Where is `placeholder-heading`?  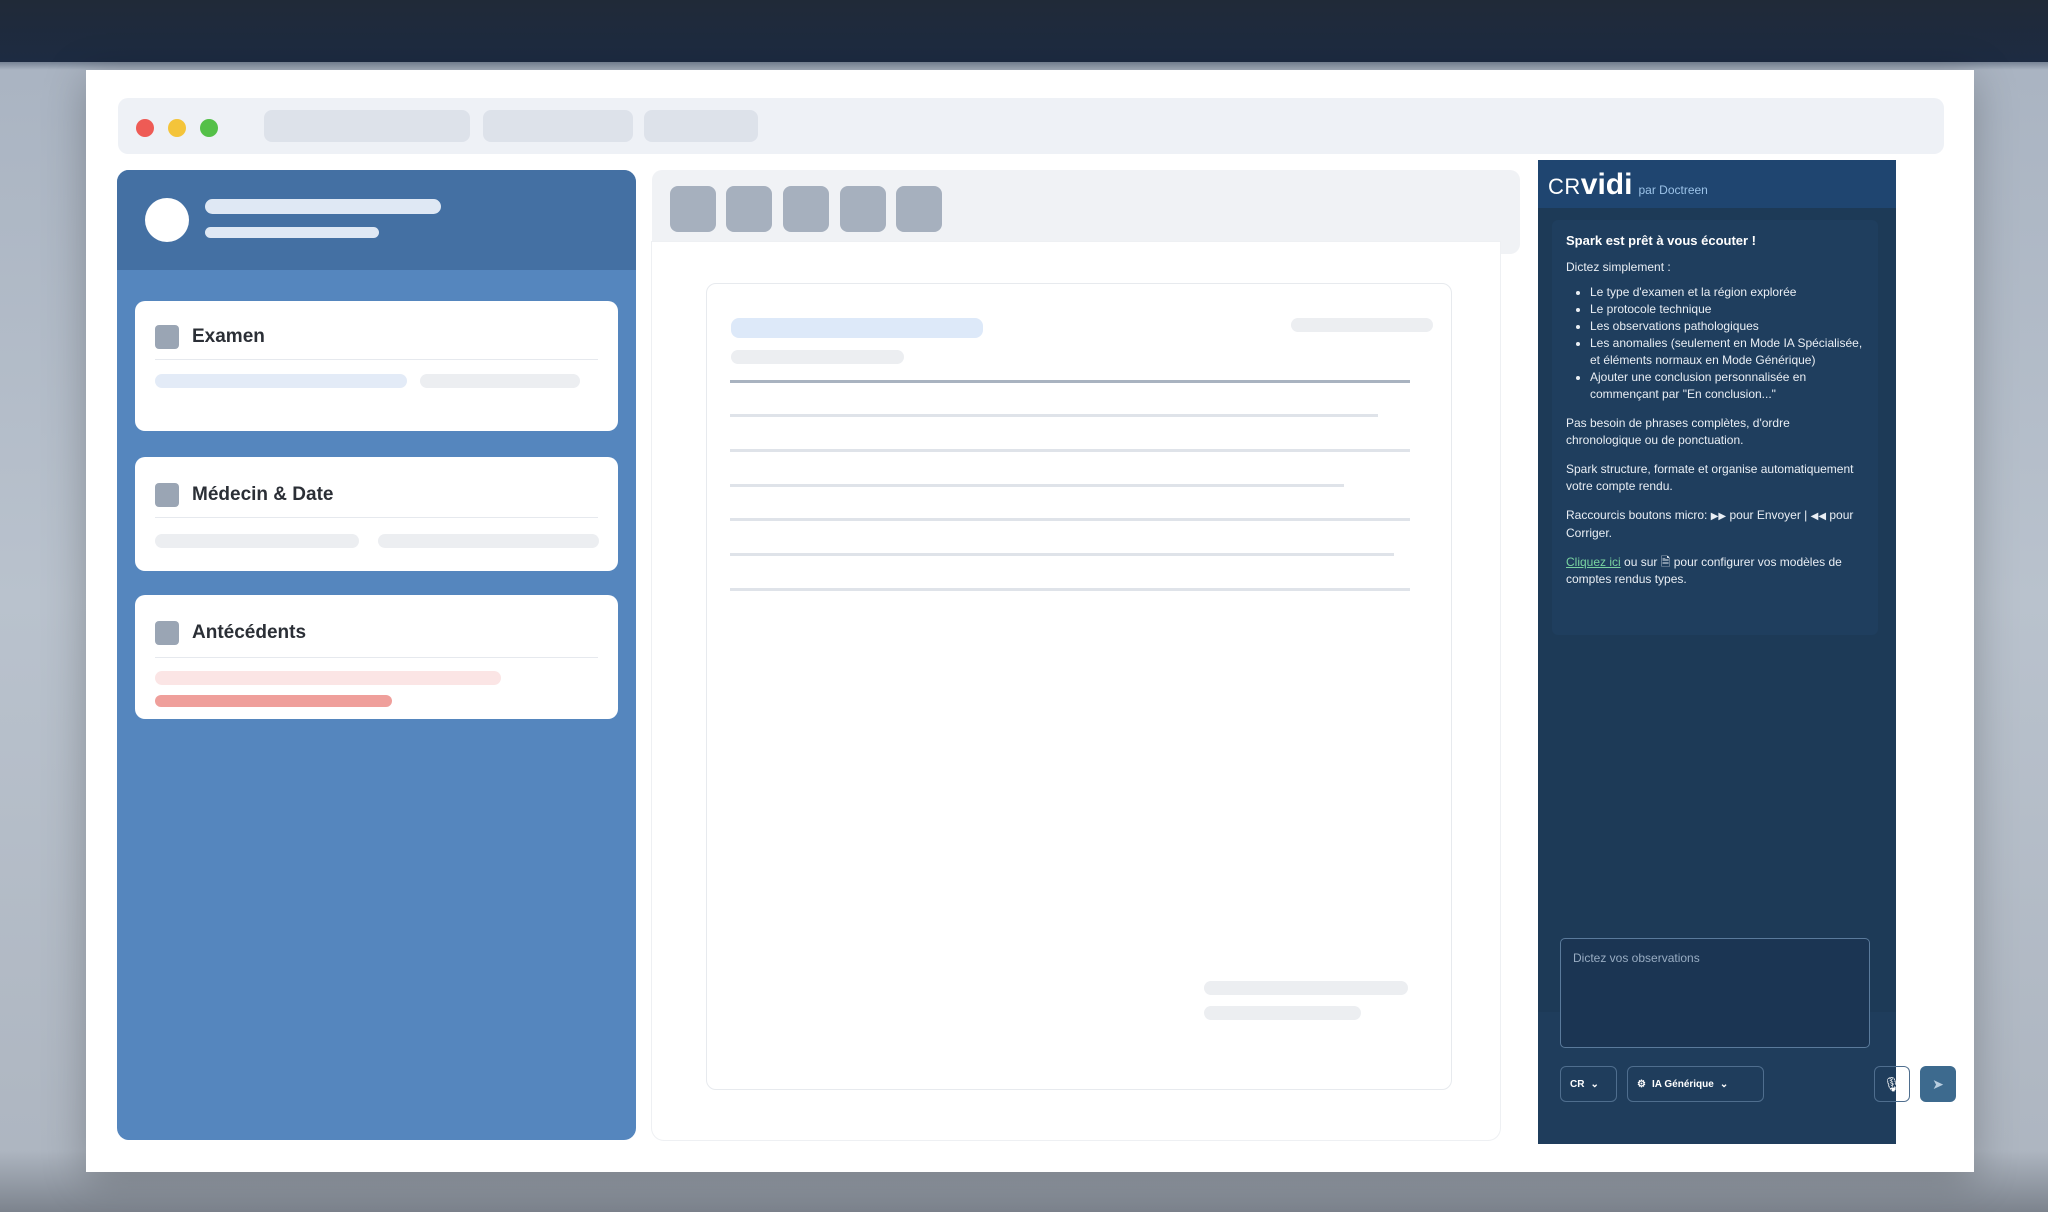 placeholder-heading is located at coordinates (857, 328).